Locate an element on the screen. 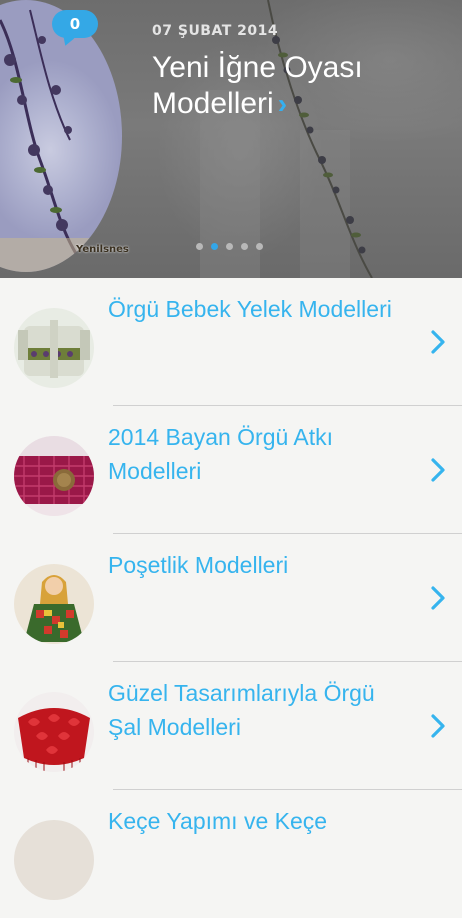 The image size is (462, 918). comment-count-badge: 0 is located at coordinates (75, 24).